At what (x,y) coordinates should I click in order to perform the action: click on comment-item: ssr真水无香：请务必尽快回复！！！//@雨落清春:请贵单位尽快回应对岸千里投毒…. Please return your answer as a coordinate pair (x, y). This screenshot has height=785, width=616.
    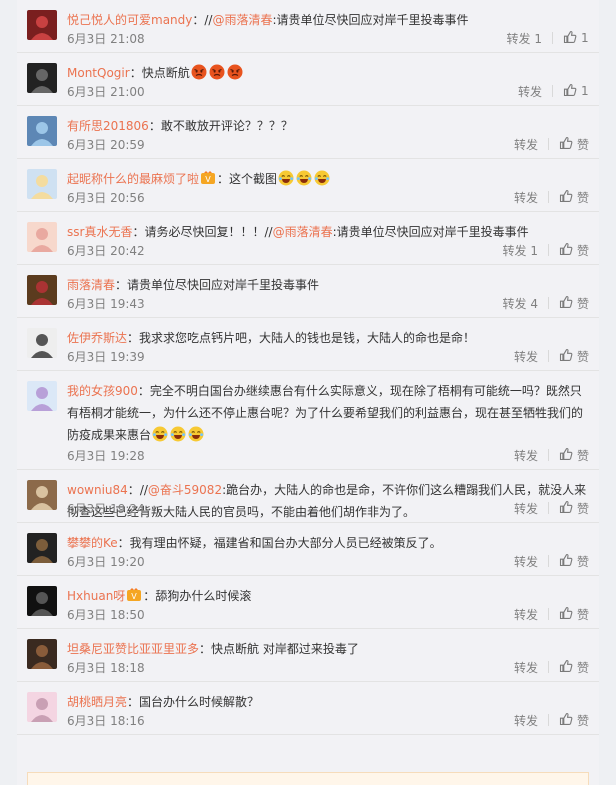
    Looking at the image, I should click on (308, 238).